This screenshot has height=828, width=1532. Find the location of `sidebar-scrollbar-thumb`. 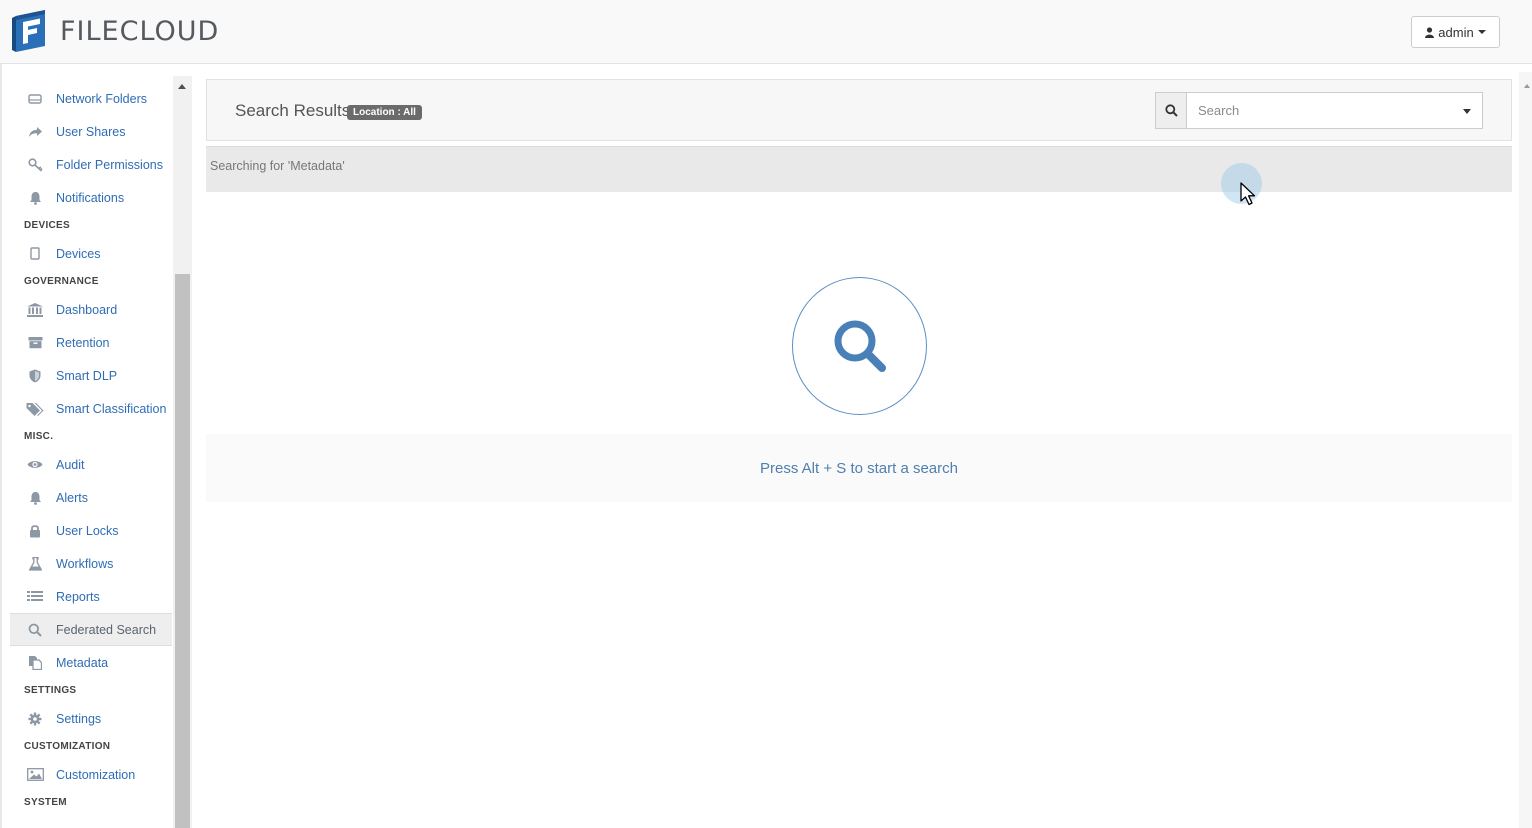

sidebar-scrollbar-thumb is located at coordinates (182, 551).